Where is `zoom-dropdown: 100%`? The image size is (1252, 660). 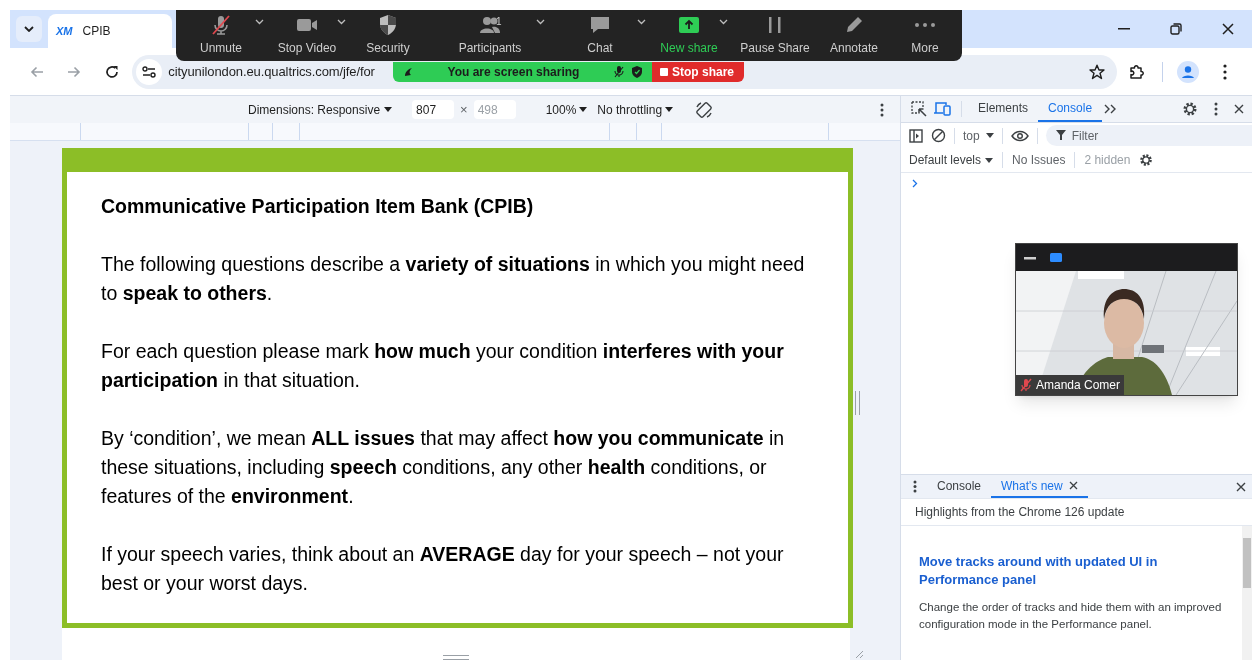 zoom-dropdown: 100% is located at coordinates (566, 109).